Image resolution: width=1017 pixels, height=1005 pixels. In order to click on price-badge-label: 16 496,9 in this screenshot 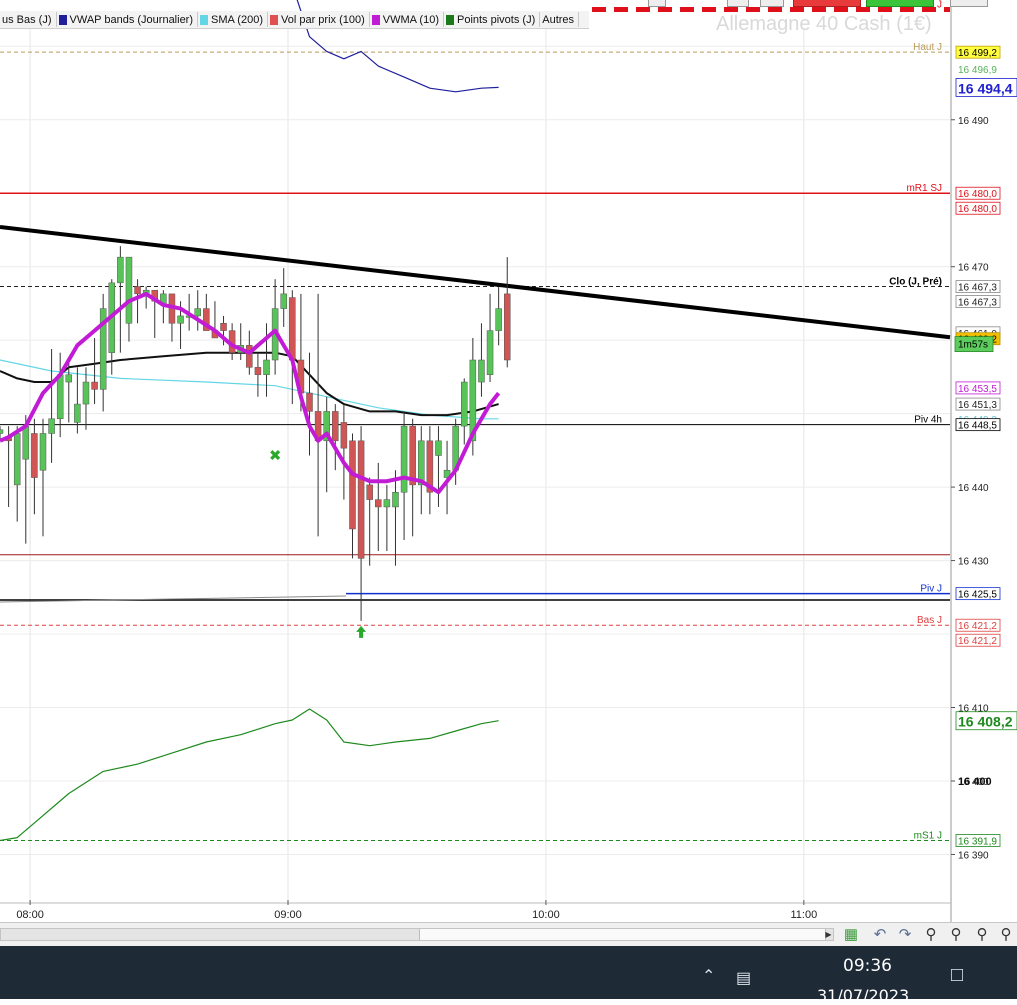, I will do `click(977, 70)`.